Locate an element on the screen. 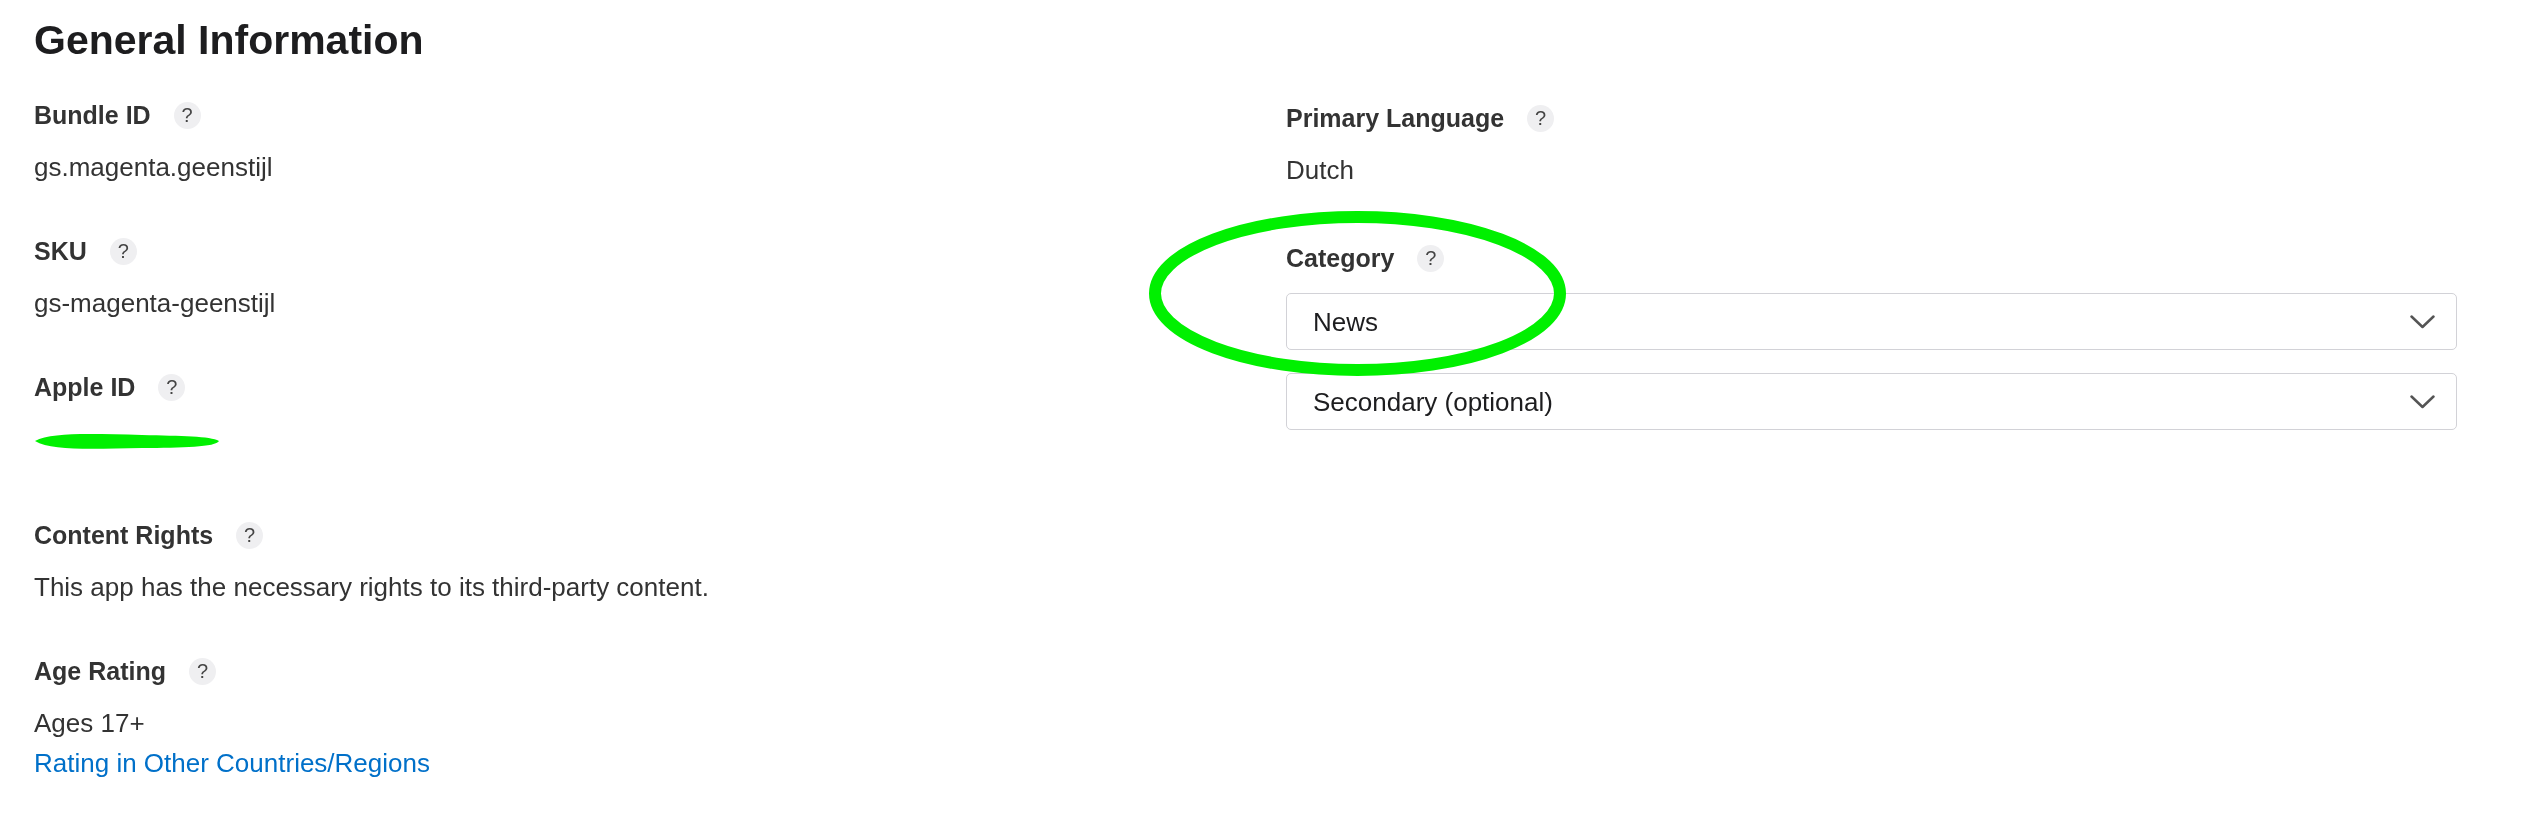 The height and width of the screenshot is (813, 2524). field-label: Apple ID is located at coordinates (85, 387).